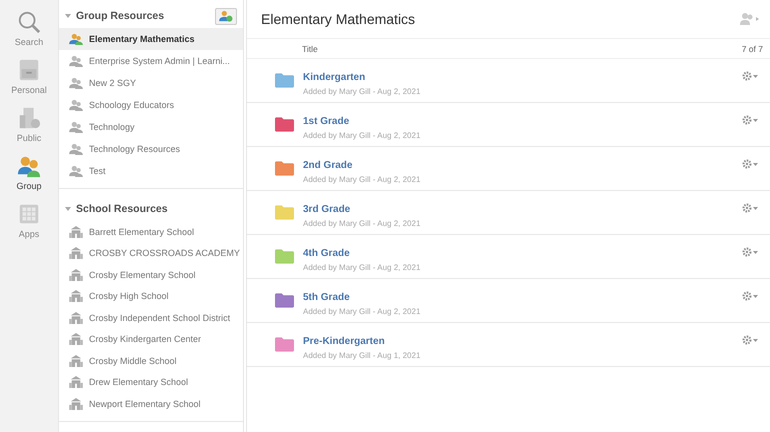 The width and height of the screenshot is (770, 432). What do you see at coordinates (29, 22) in the screenshot?
I see `search-icon` at bounding box center [29, 22].